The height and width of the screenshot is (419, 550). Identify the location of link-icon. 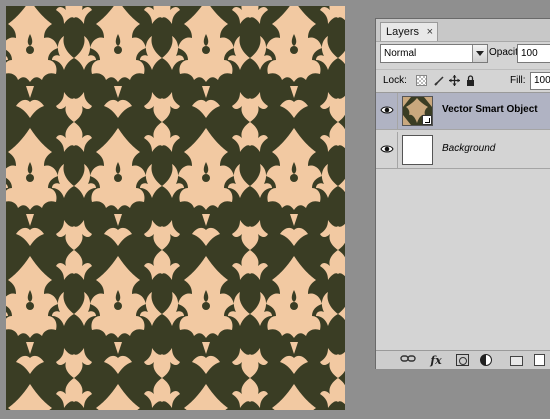
(408, 360).